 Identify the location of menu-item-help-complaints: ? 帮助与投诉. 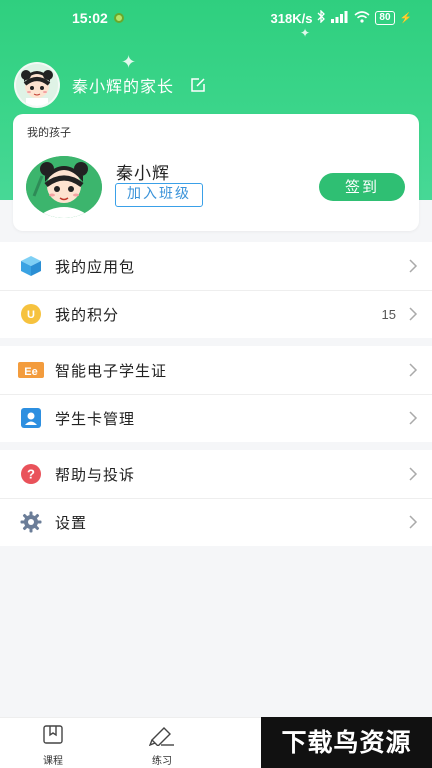
(216, 474).